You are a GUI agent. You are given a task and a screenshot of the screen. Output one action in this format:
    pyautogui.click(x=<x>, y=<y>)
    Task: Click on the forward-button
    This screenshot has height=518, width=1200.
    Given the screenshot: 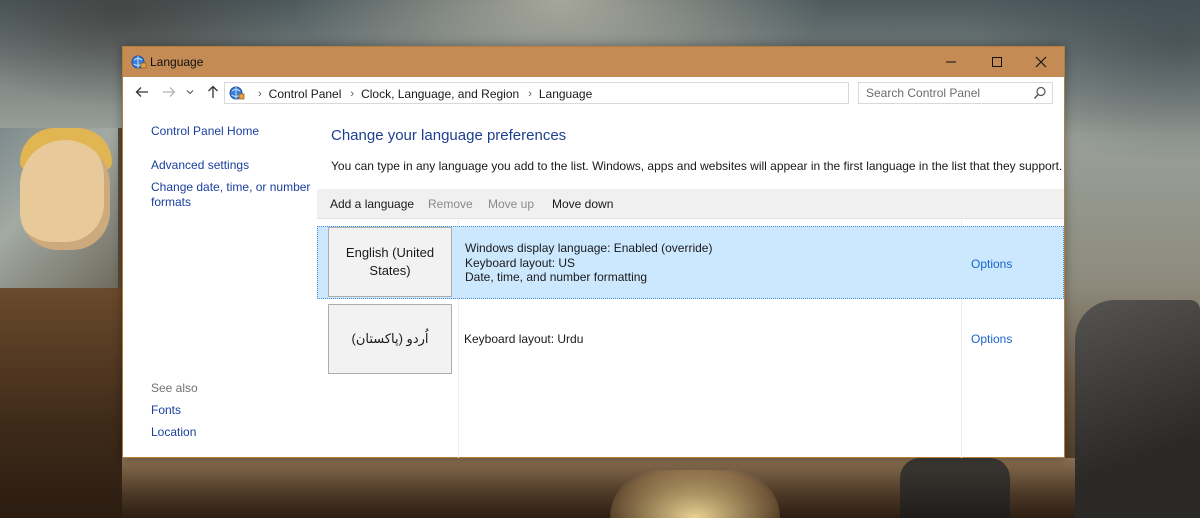 What is the action you would take?
    pyautogui.click(x=169, y=92)
    